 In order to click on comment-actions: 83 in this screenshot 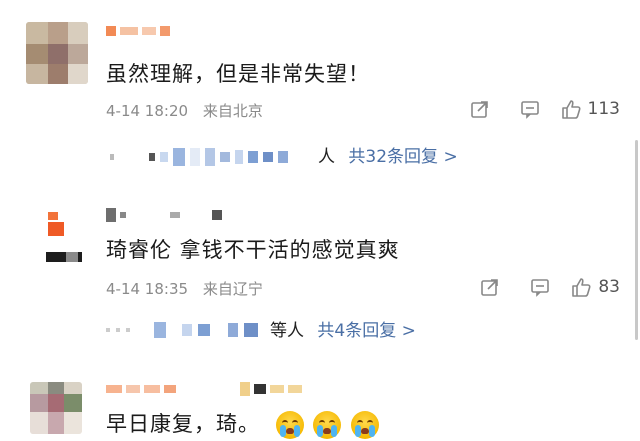, I will do `click(545, 287)`.